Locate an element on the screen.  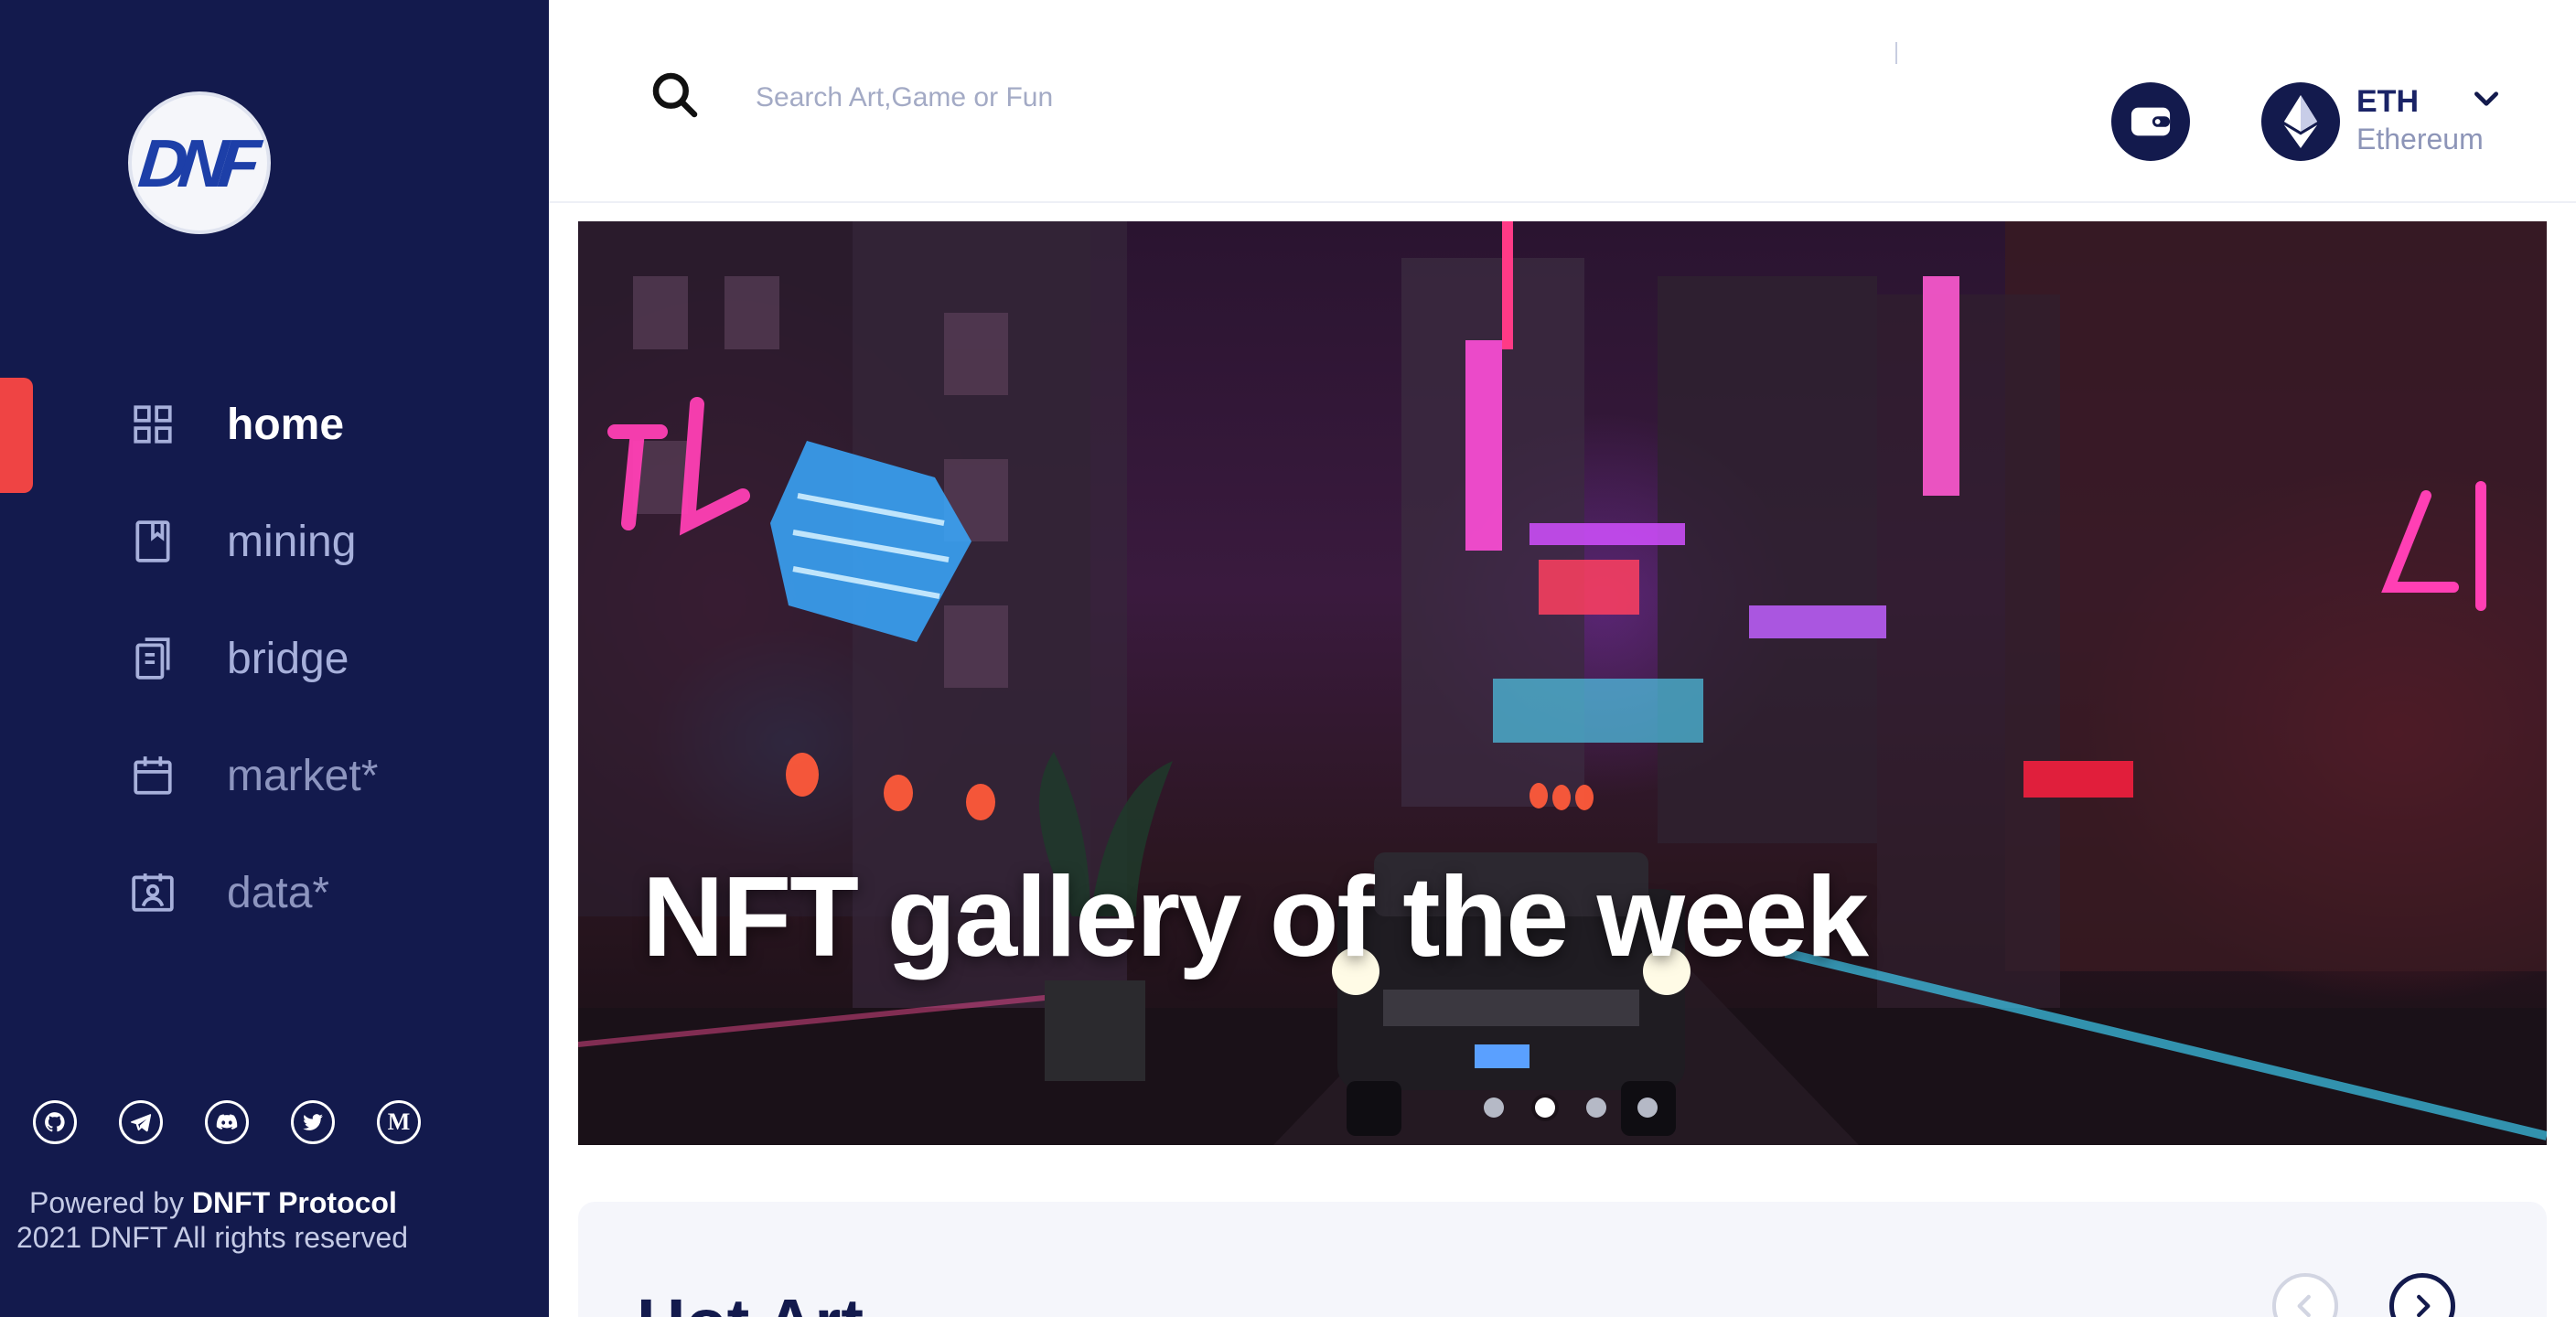
logo: DNF is located at coordinates (200, 162).